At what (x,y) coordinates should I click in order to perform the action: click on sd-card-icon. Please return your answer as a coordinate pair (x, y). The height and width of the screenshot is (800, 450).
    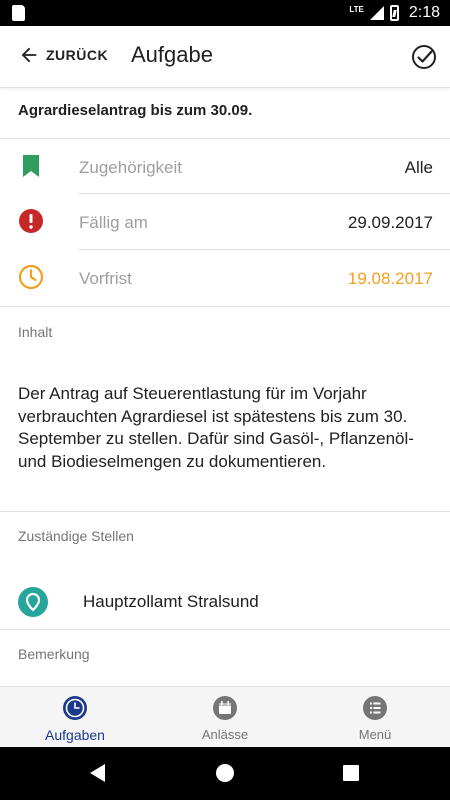
    Looking at the image, I should click on (18, 13).